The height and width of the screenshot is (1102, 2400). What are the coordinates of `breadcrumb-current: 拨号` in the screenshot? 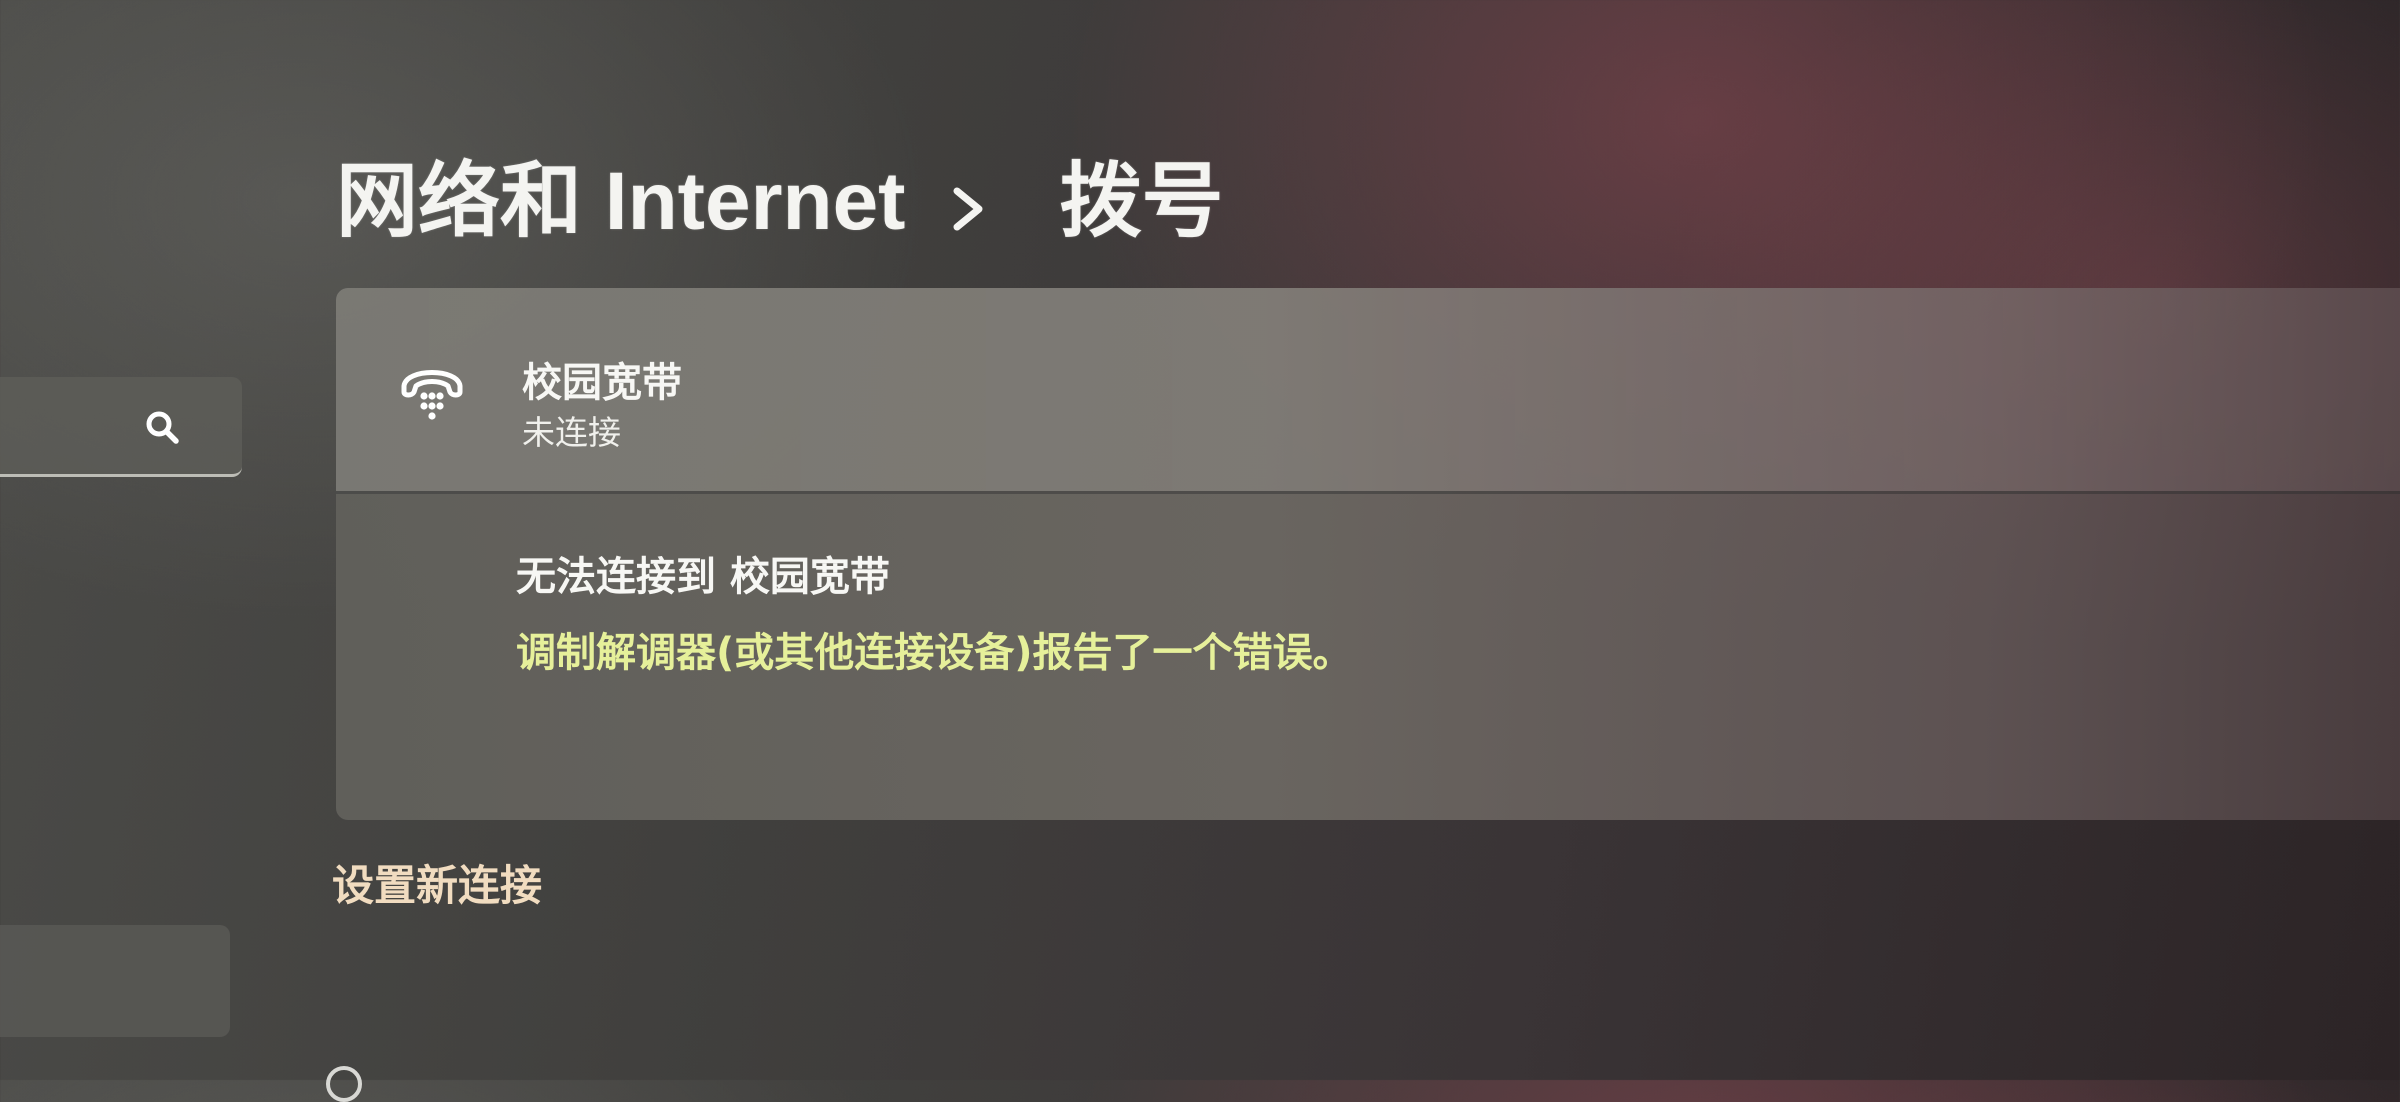 It's located at (1141, 201).